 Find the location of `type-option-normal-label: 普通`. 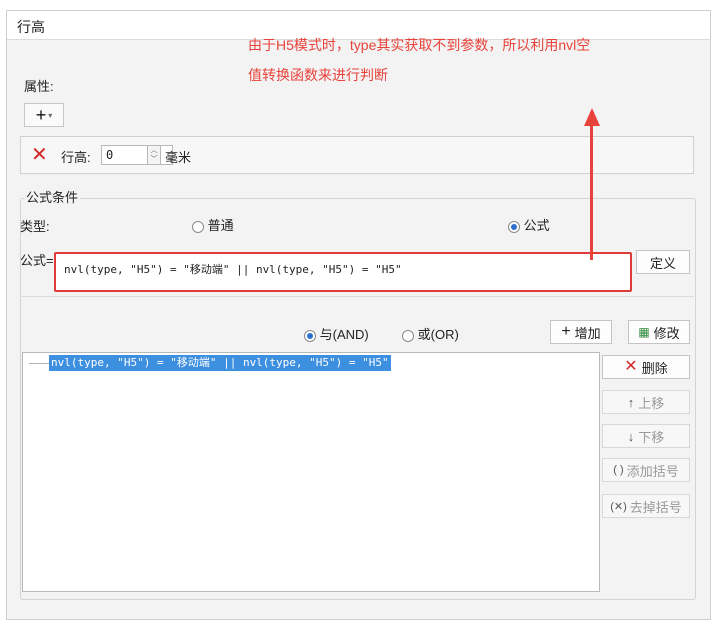

type-option-normal-label: 普通 is located at coordinates (220, 225).